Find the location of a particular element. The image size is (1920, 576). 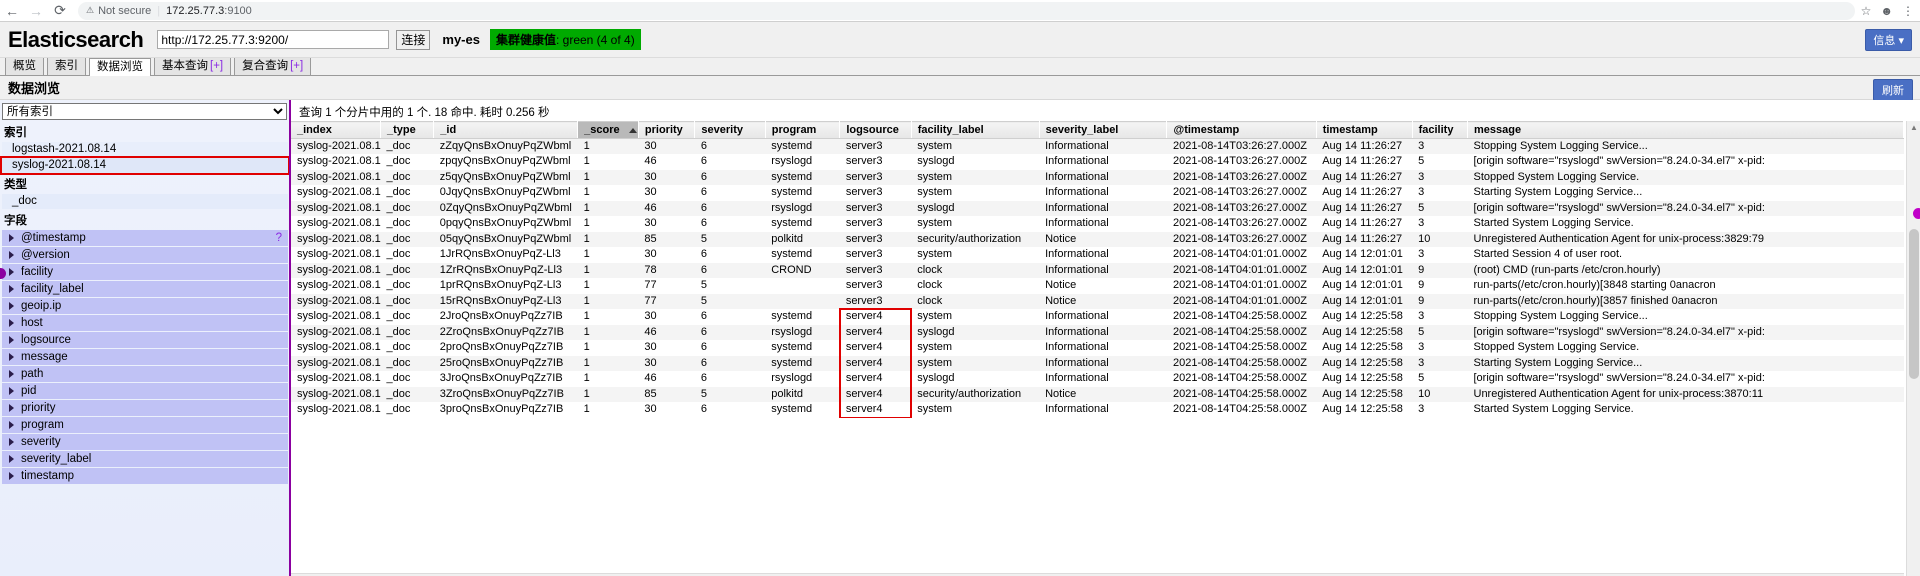

column-header-timestamp: @timestamp is located at coordinates (1241, 130).